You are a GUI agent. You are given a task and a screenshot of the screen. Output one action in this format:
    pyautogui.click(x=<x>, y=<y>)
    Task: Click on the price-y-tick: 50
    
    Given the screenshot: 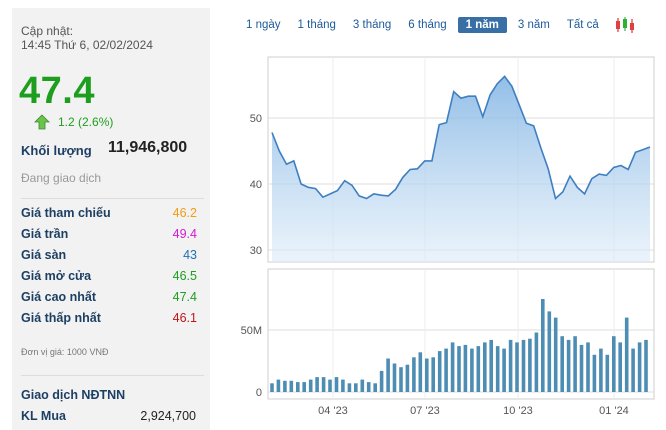 What is the action you would take?
    pyautogui.click(x=256, y=119)
    